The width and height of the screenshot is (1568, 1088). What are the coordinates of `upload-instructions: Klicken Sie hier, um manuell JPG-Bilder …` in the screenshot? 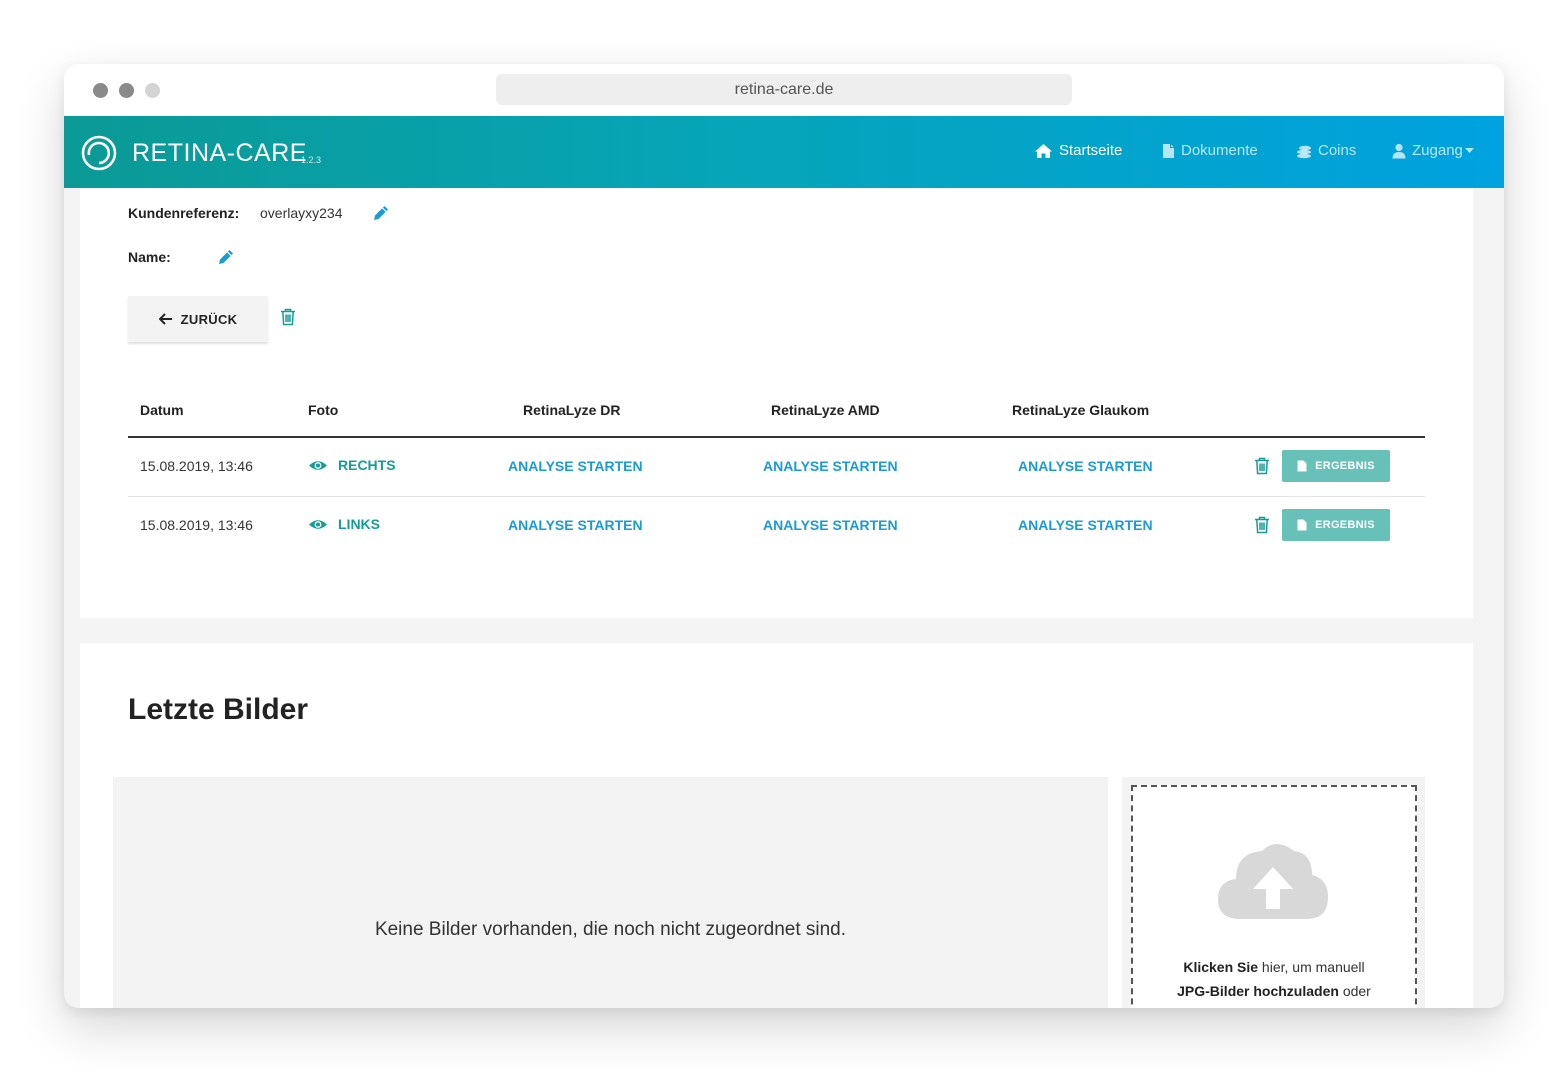 It's located at (1274, 979).